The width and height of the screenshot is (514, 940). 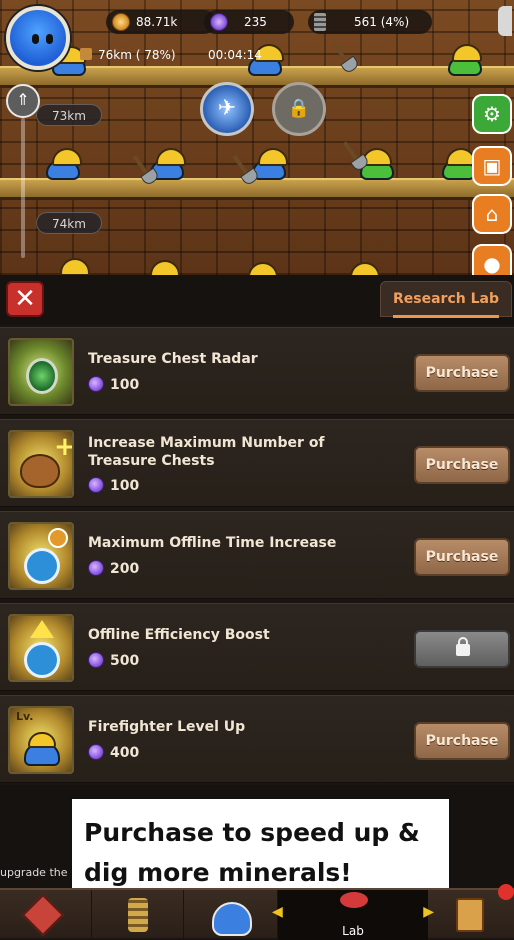 What do you see at coordinates (173, 359) in the screenshot?
I see `research-name: Treasure Chest Radar` at bounding box center [173, 359].